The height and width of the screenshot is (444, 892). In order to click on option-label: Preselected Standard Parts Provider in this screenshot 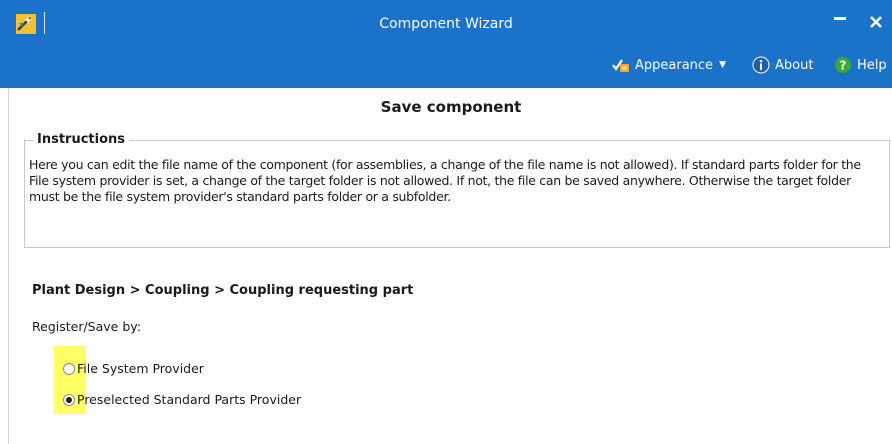, I will do `click(189, 399)`.